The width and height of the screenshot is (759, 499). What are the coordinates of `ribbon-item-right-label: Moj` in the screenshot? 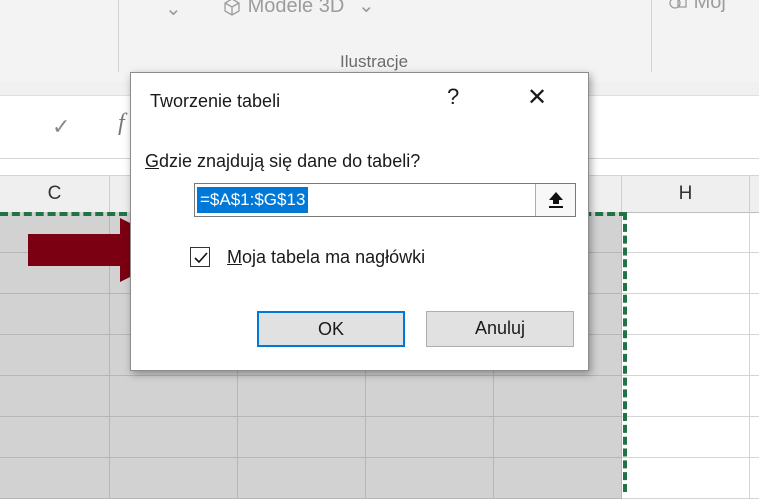 It's located at (709, 6).